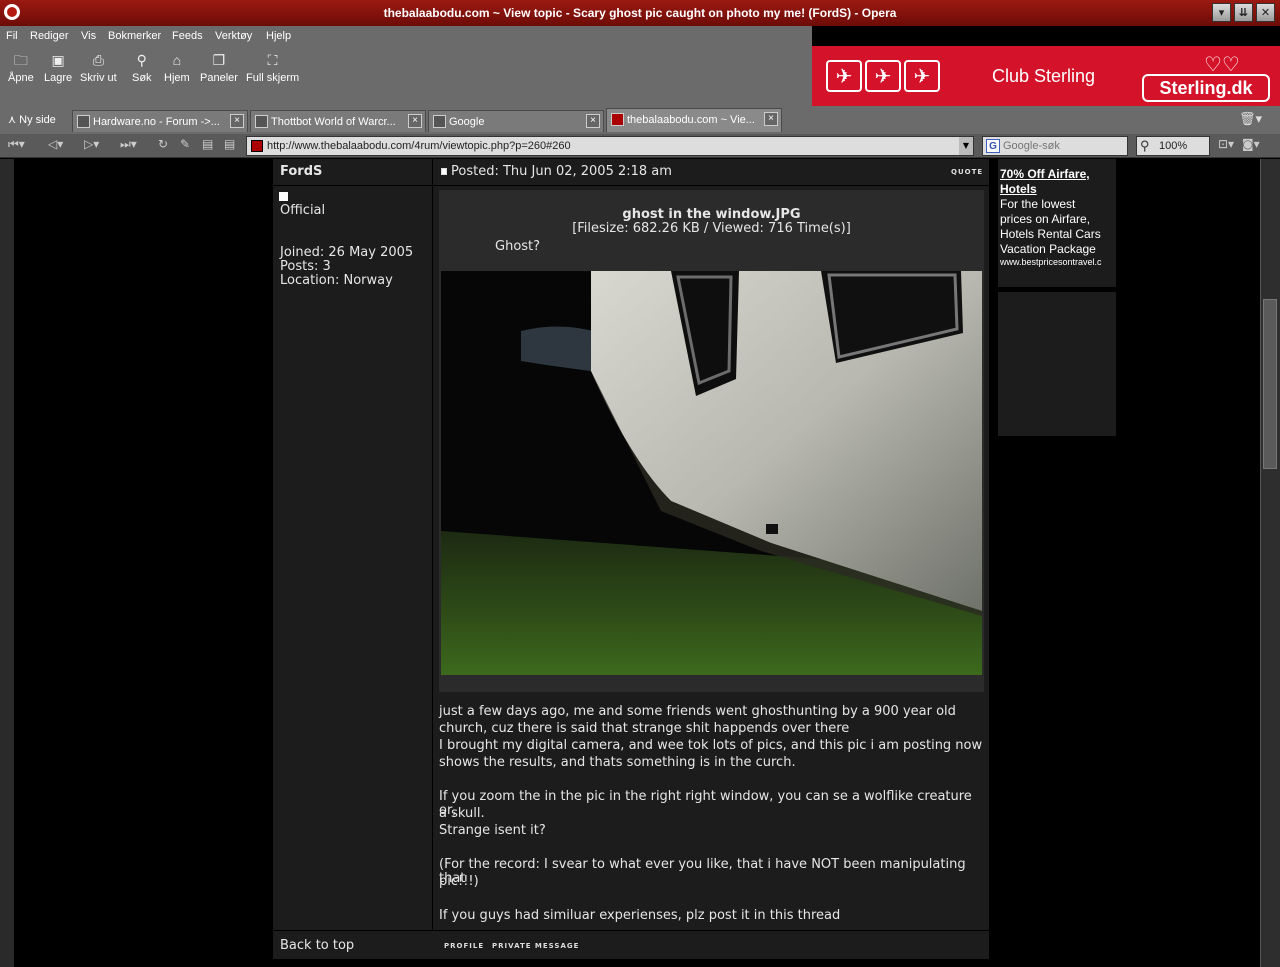 The height and width of the screenshot is (967, 1280). Describe the element at coordinates (229, 144) in the screenshot. I see `page-add-icon: ▤` at that location.